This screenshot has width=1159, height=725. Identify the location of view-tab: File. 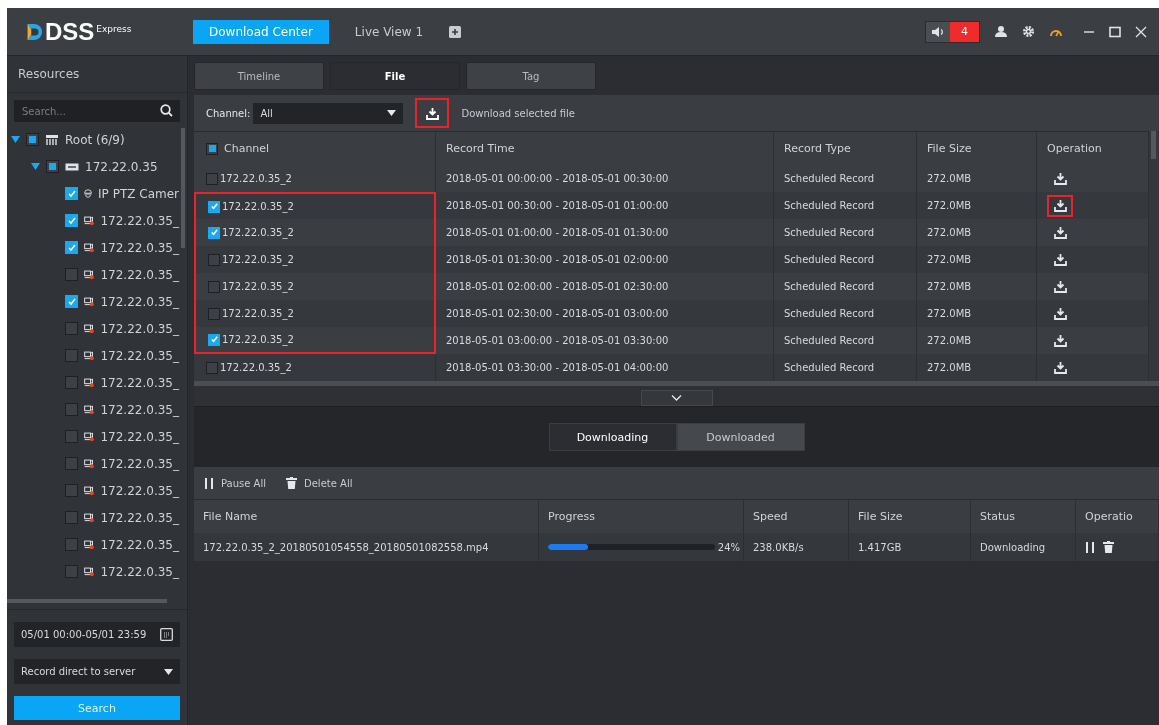
(395, 76).